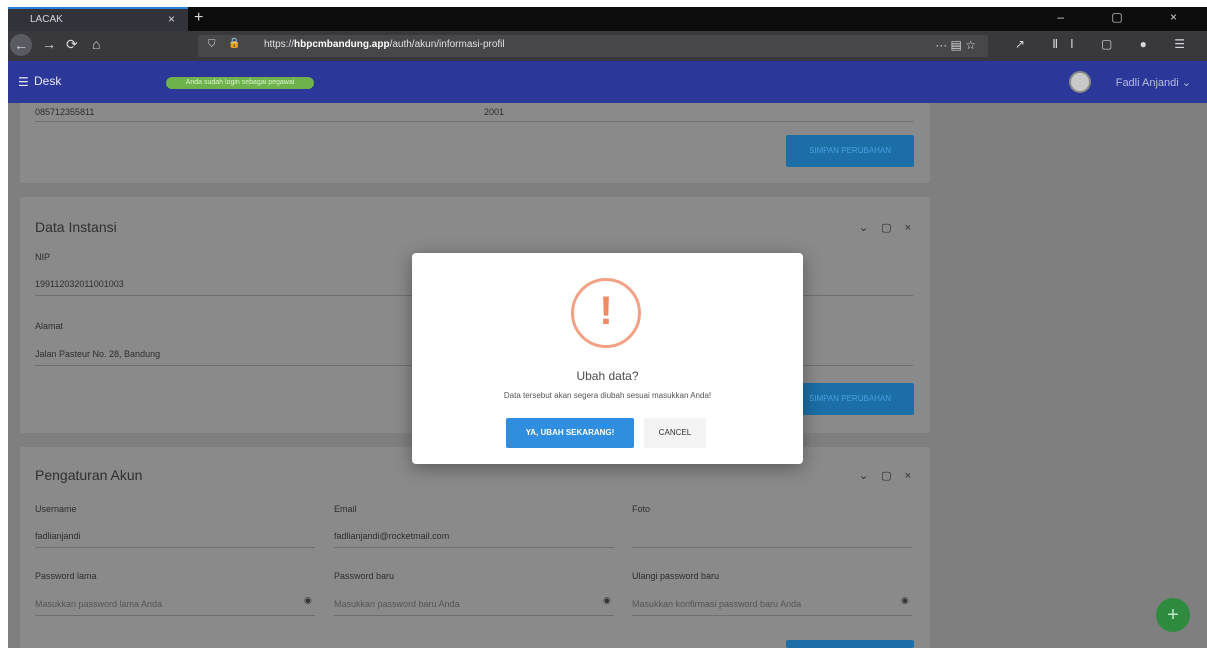 The height and width of the screenshot is (648, 1207). I want to click on cancel-button: CANCEL, so click(675, 433).